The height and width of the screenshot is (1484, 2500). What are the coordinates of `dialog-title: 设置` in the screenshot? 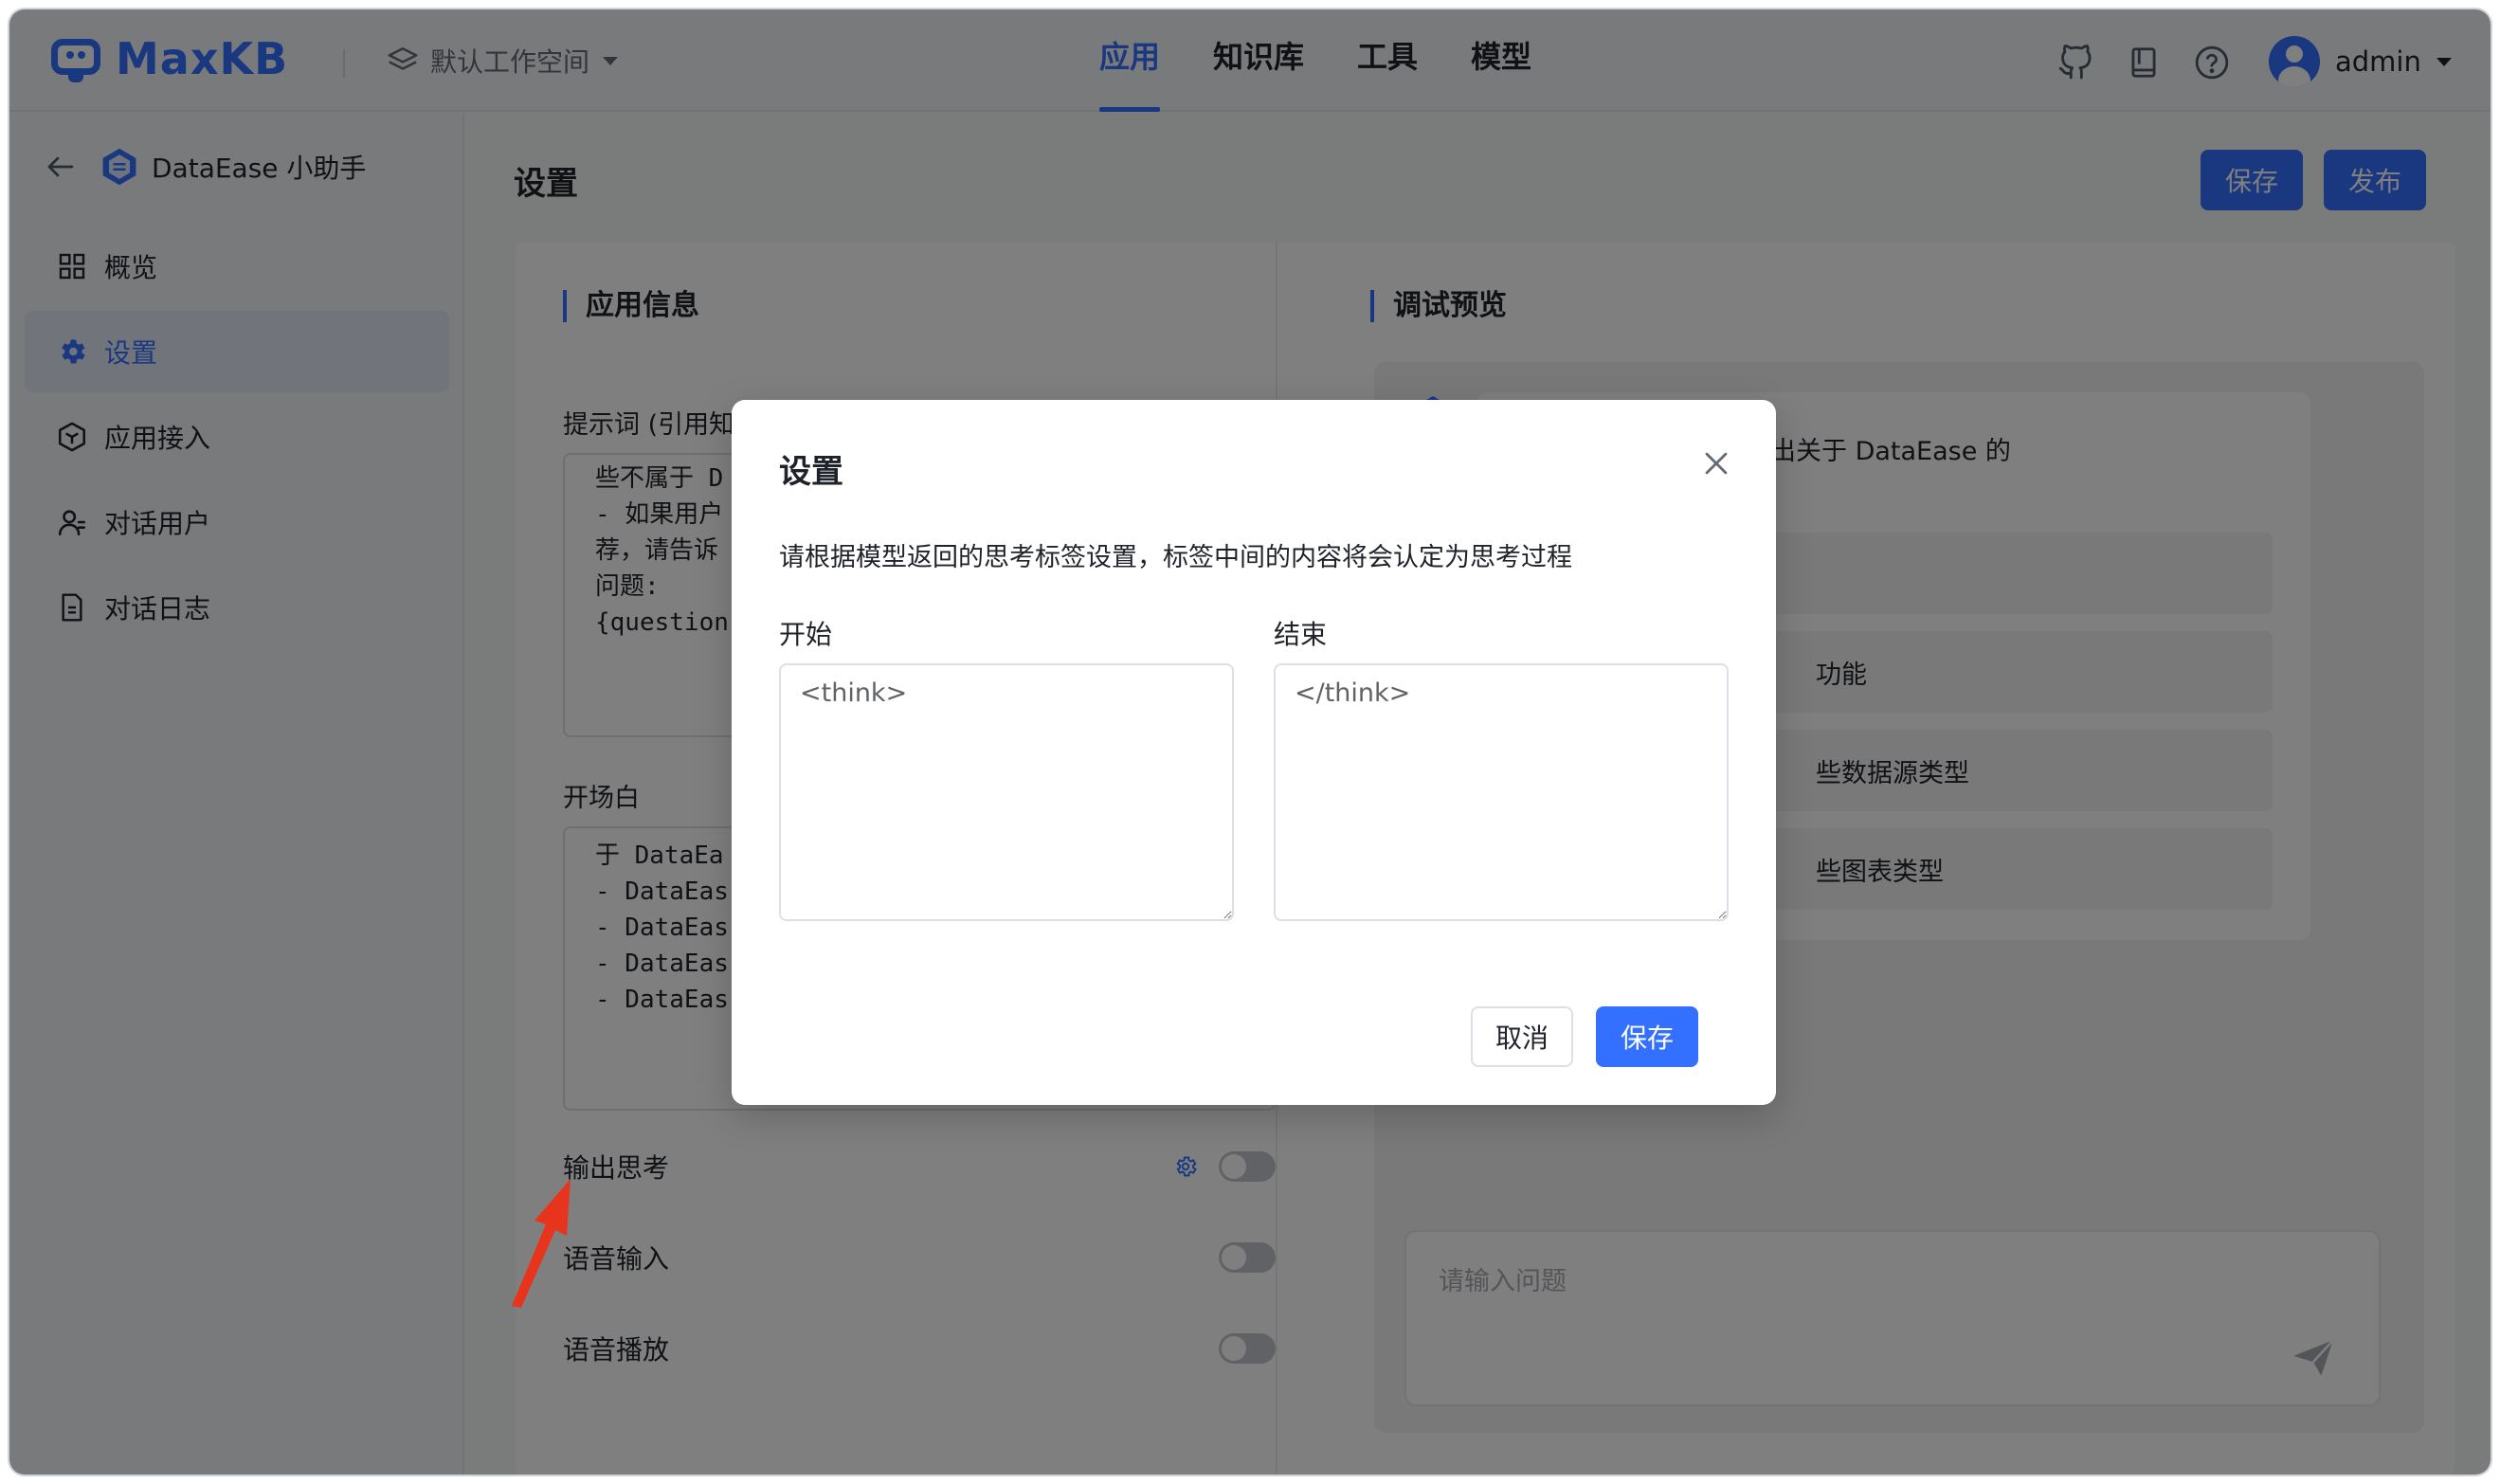 It's located at (811, 472).